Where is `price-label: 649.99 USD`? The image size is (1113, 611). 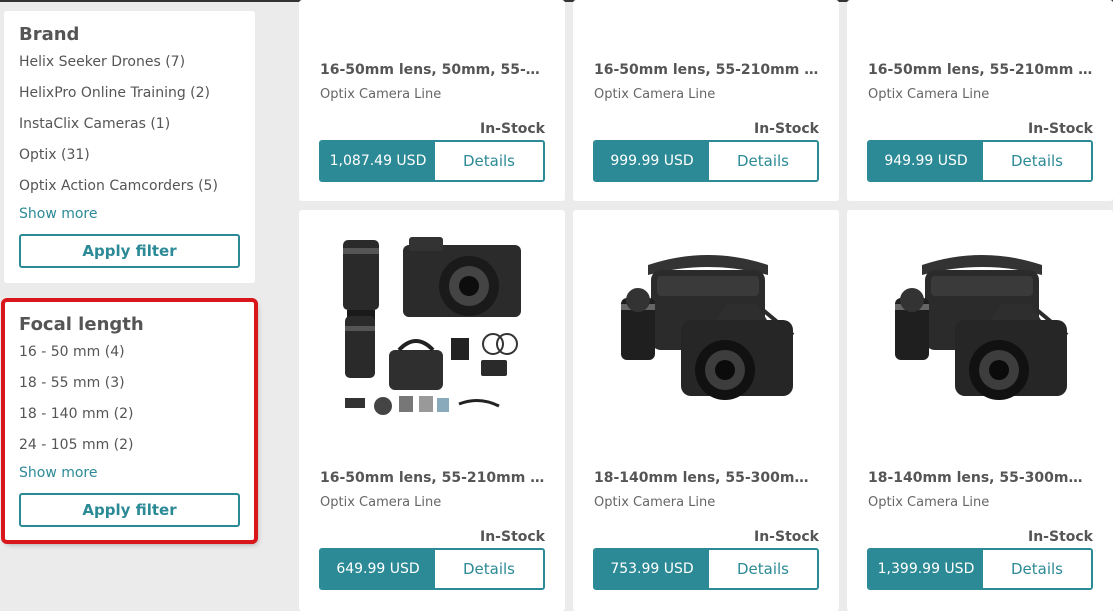 price-label: 649.99 USD is located at coordinates (378, 569).